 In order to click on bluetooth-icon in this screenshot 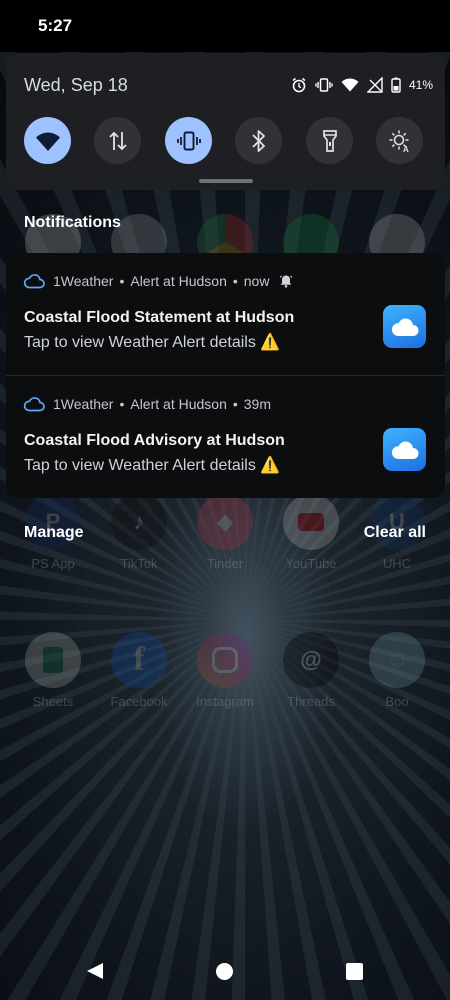, I will do `click(258, 140)`.